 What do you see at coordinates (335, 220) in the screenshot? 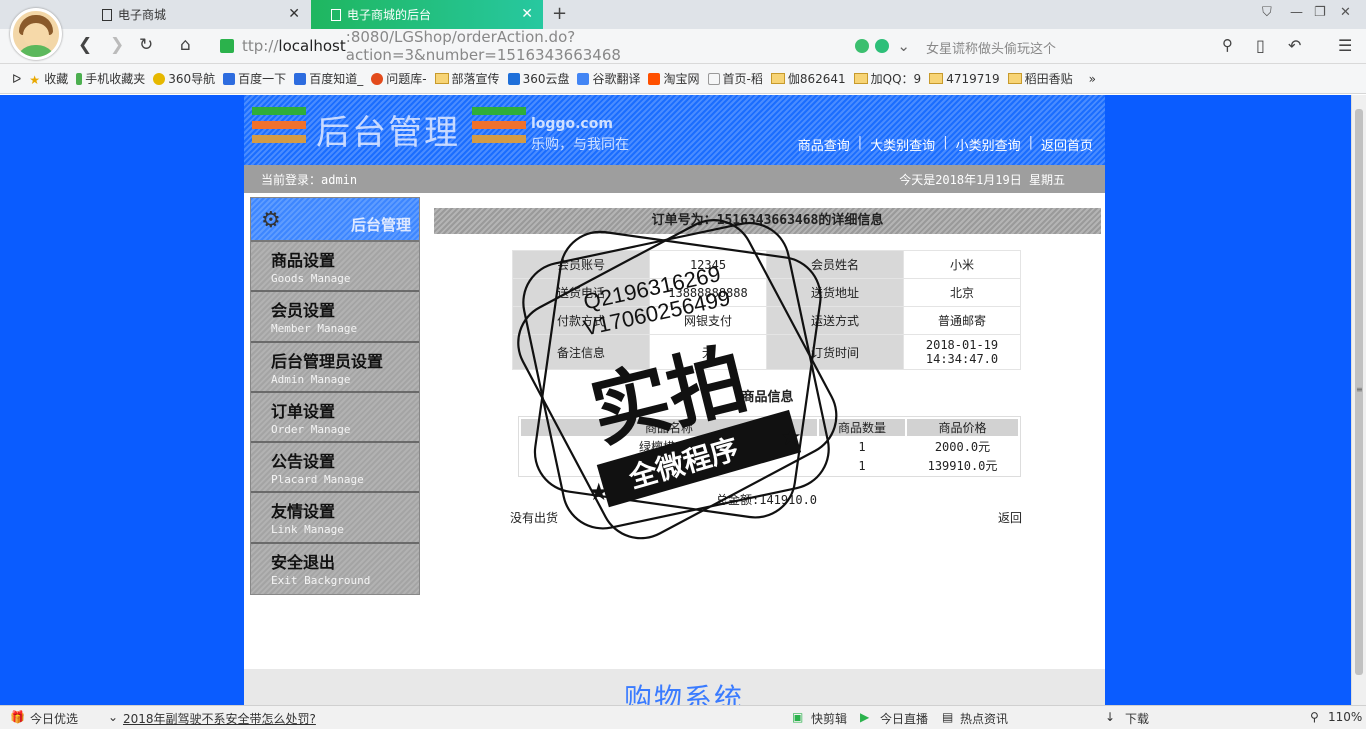
I see `sidebar-header: ⚙ 后台管理` at bounding box center [335, 220].